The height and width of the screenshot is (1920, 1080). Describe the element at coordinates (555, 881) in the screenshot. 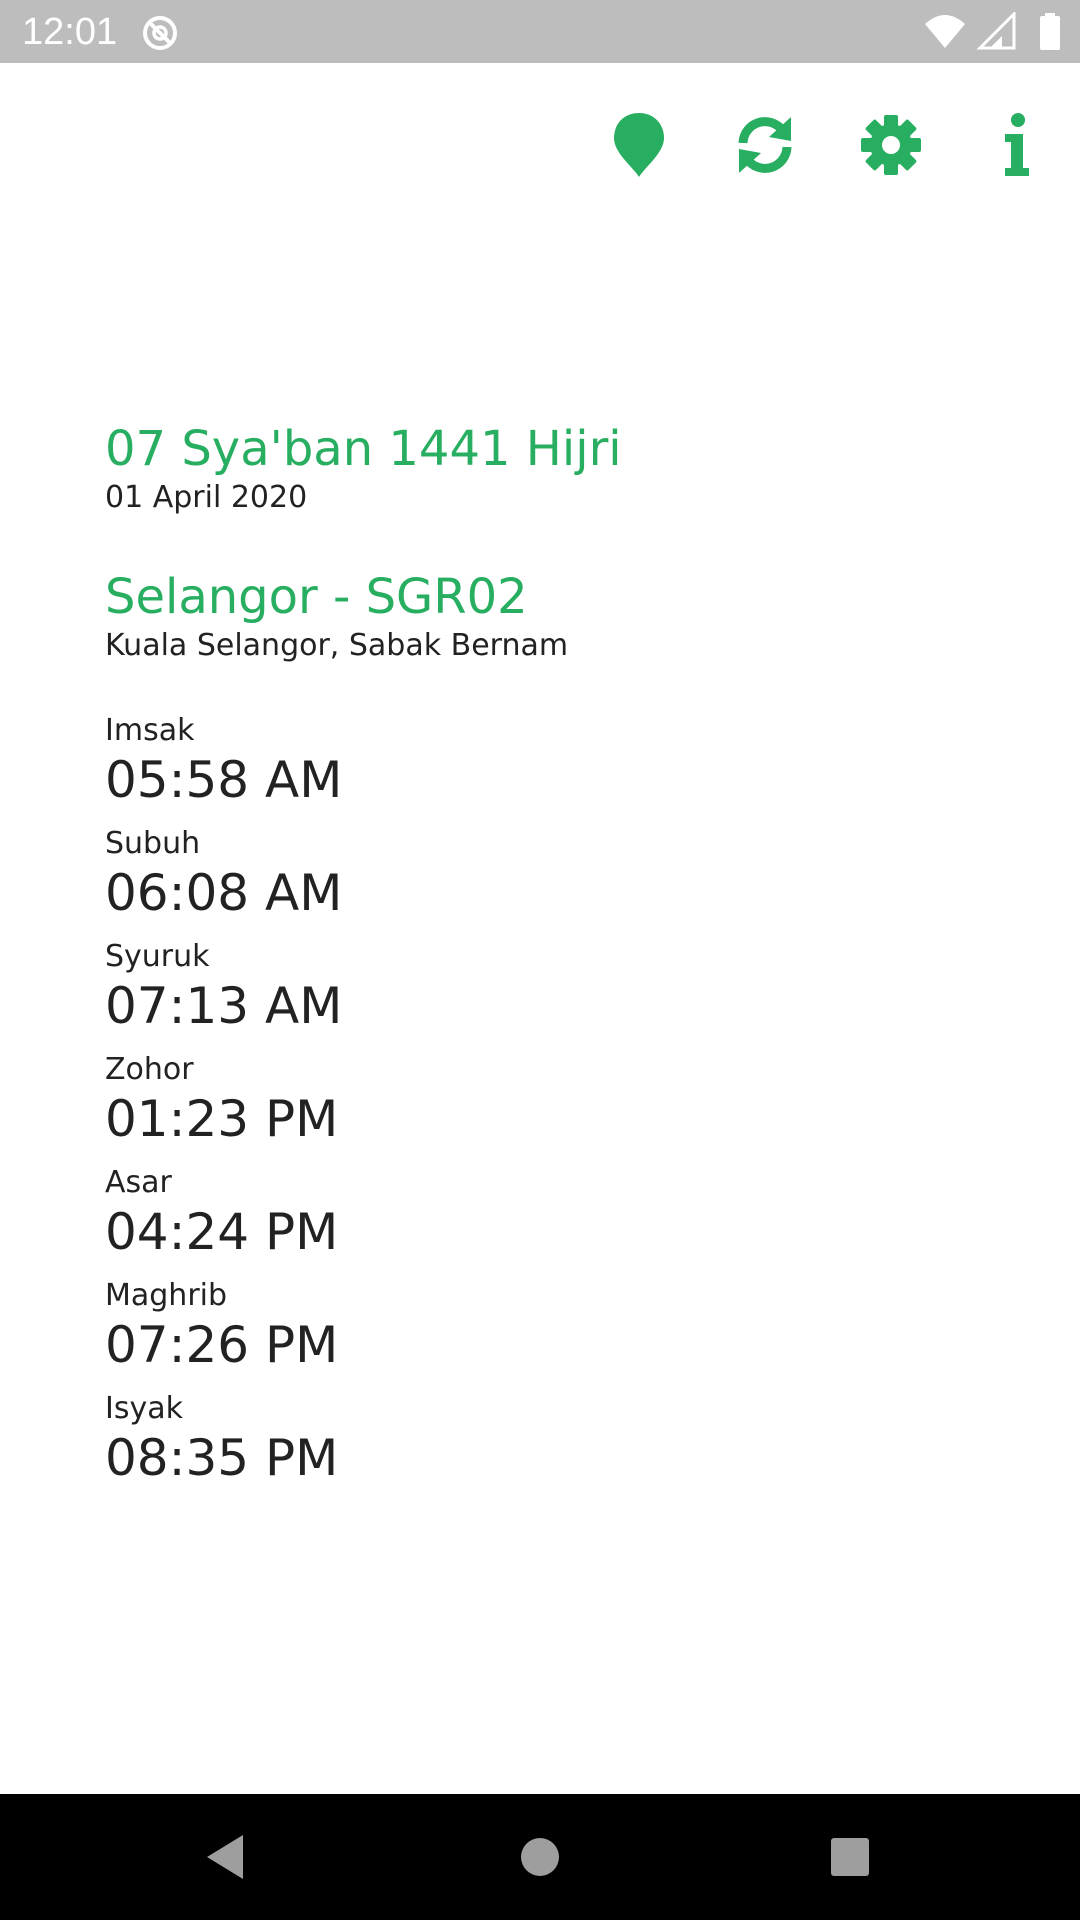

I see `prayer-item-subuh: Subuh 06:08 AM` at that location.